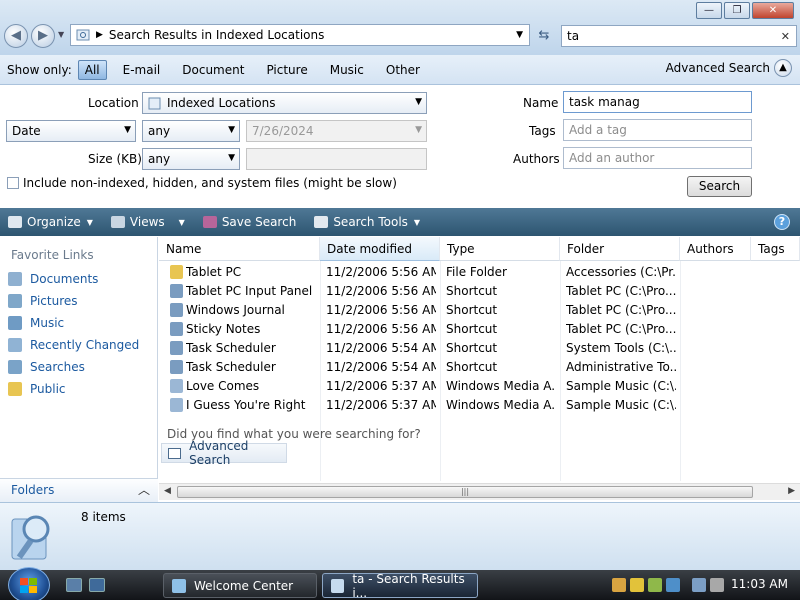 The width and height of the screenshot is (800, 600). Describe the element at coordinates (79, 490) in the screenshot. I see `folders-toggle: Folders ︿` at that location.